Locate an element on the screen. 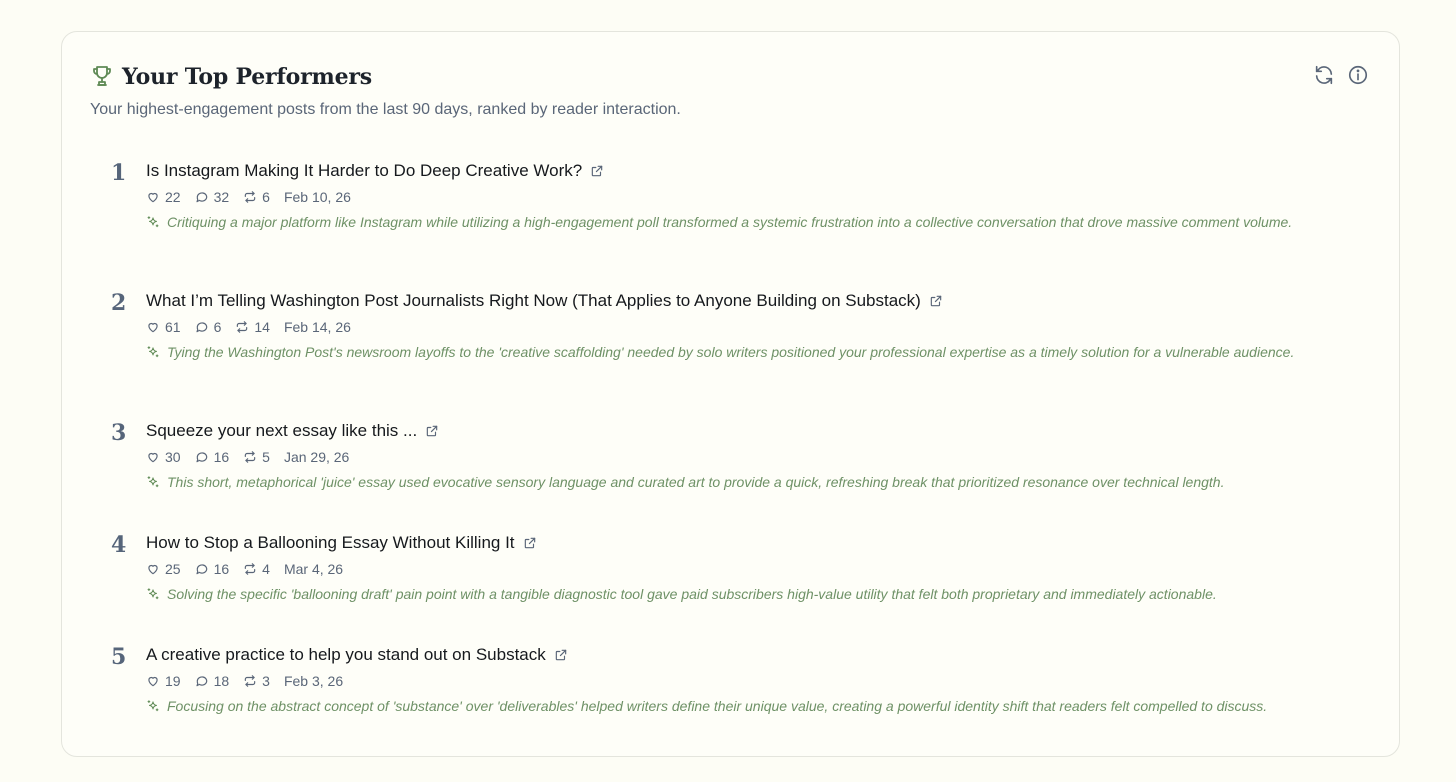 The height and width of the screenshot is (782, 1456). restacks-count: 5 is located at coordinates (266, 457).